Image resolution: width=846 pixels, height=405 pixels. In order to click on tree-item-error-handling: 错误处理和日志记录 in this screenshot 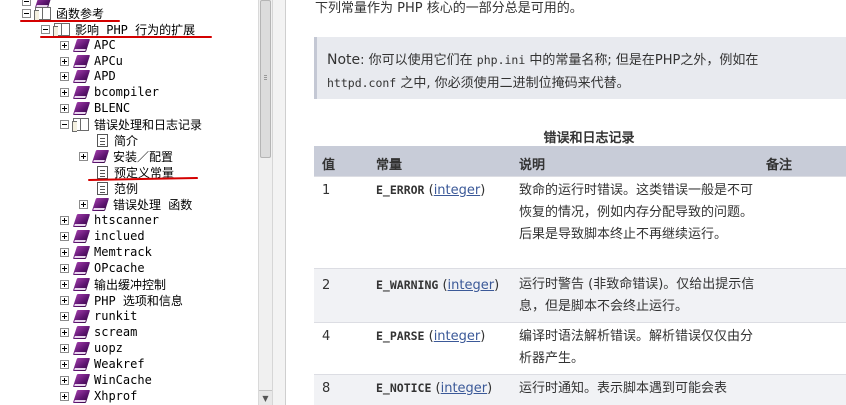, I will do `click(131, 124)`.